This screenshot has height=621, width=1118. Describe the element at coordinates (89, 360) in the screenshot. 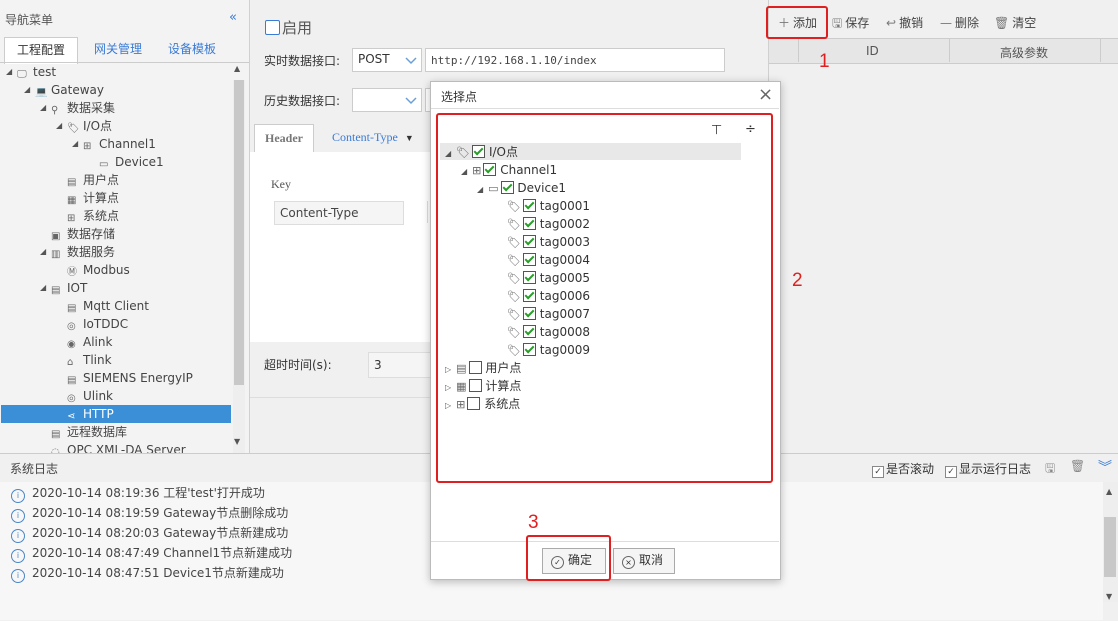

I see `tree-item: ⌂ Tlink` at that location.